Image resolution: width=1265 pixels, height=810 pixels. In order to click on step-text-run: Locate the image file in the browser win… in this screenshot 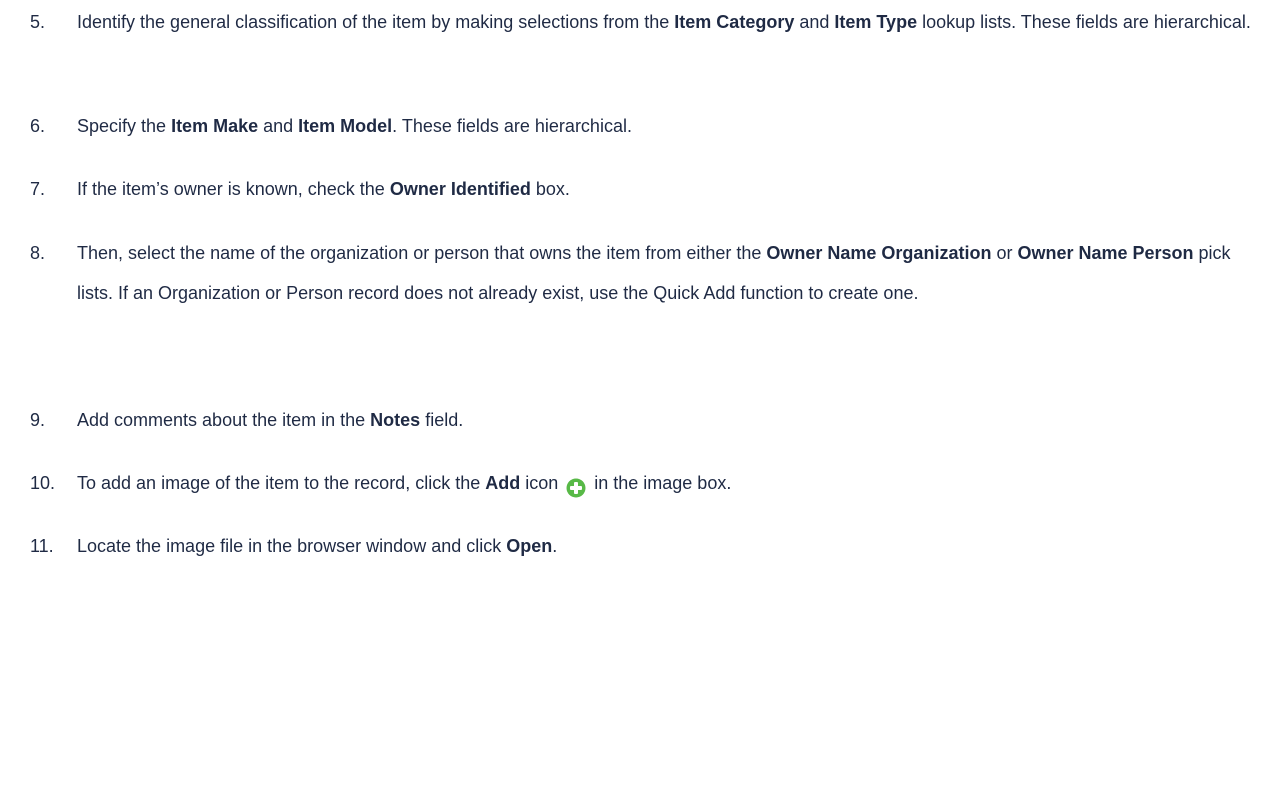, I will do `click(292, 546)`.